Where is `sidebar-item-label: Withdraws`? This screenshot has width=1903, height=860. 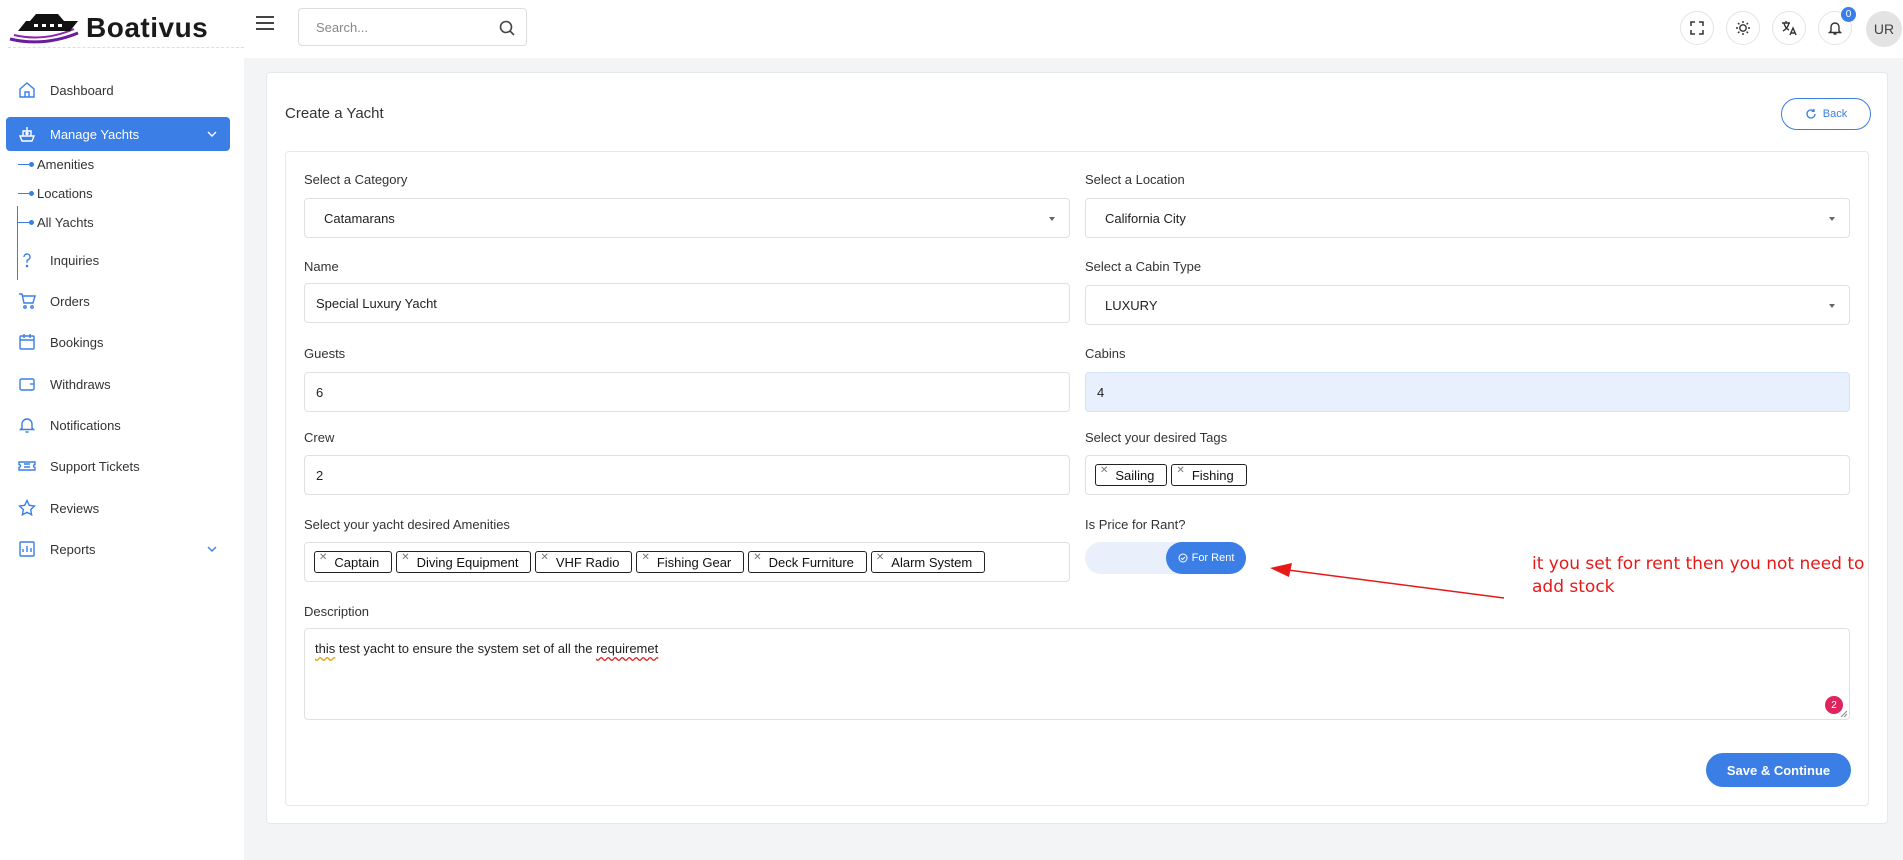 sidebar-item-label: Withdraws is located at coordinates (80, 384).